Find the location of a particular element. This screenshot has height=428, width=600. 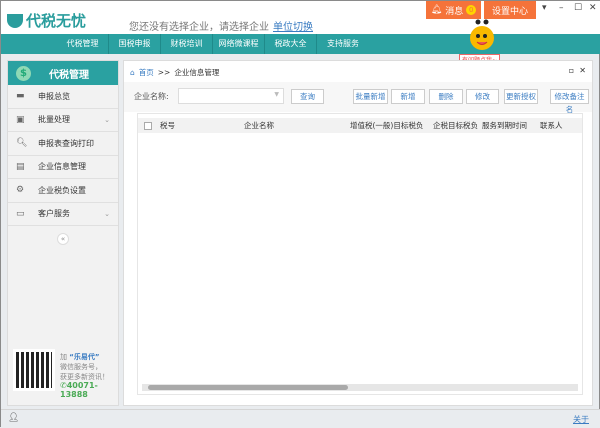

sidebar-item-customer-service: ▭ 客户服务 ⌄ is located at coordinates (63, 214).